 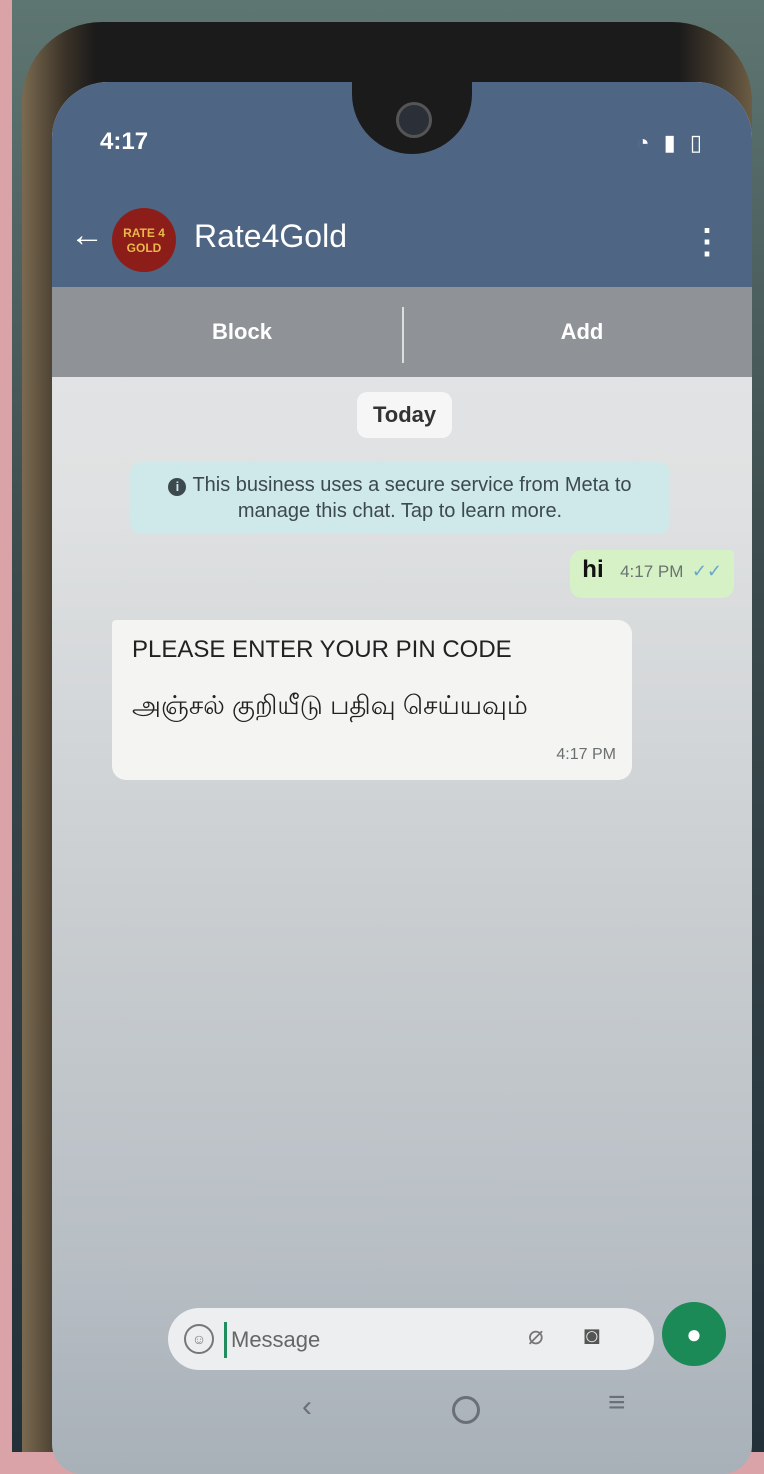 I want to click on incoming-text-tamil: அஞ்சல் குறியீடு பதிவு செய்யவும், so click(x=330, y=705).